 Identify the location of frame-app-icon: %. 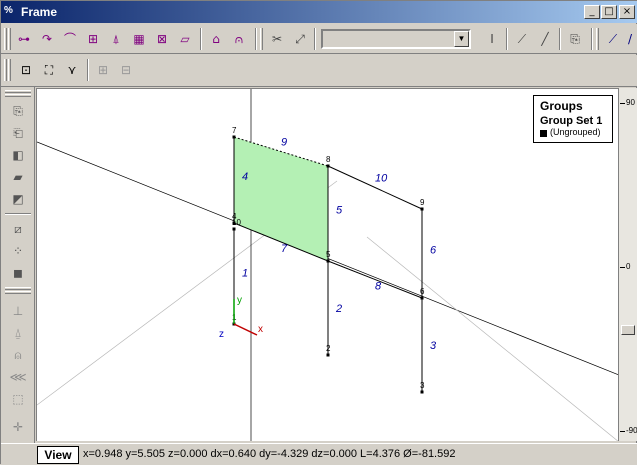
(11, 12).